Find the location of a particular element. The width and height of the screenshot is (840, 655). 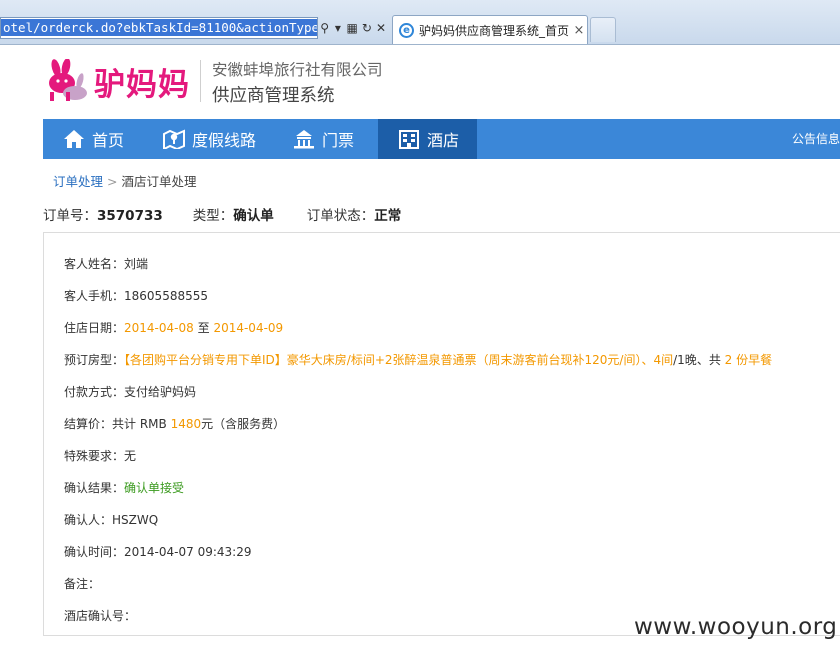

detail-label: 预订房型： is located at coordinates (94, 360).